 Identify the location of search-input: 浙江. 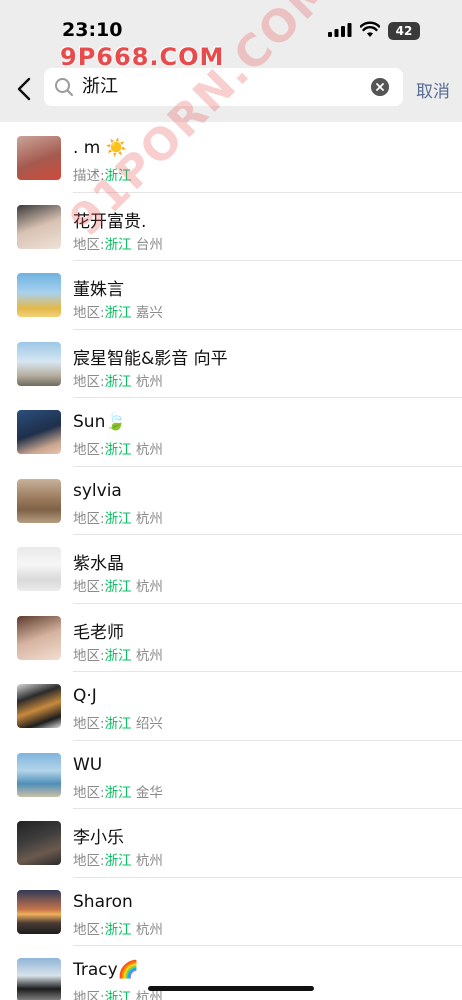
(100, 87).